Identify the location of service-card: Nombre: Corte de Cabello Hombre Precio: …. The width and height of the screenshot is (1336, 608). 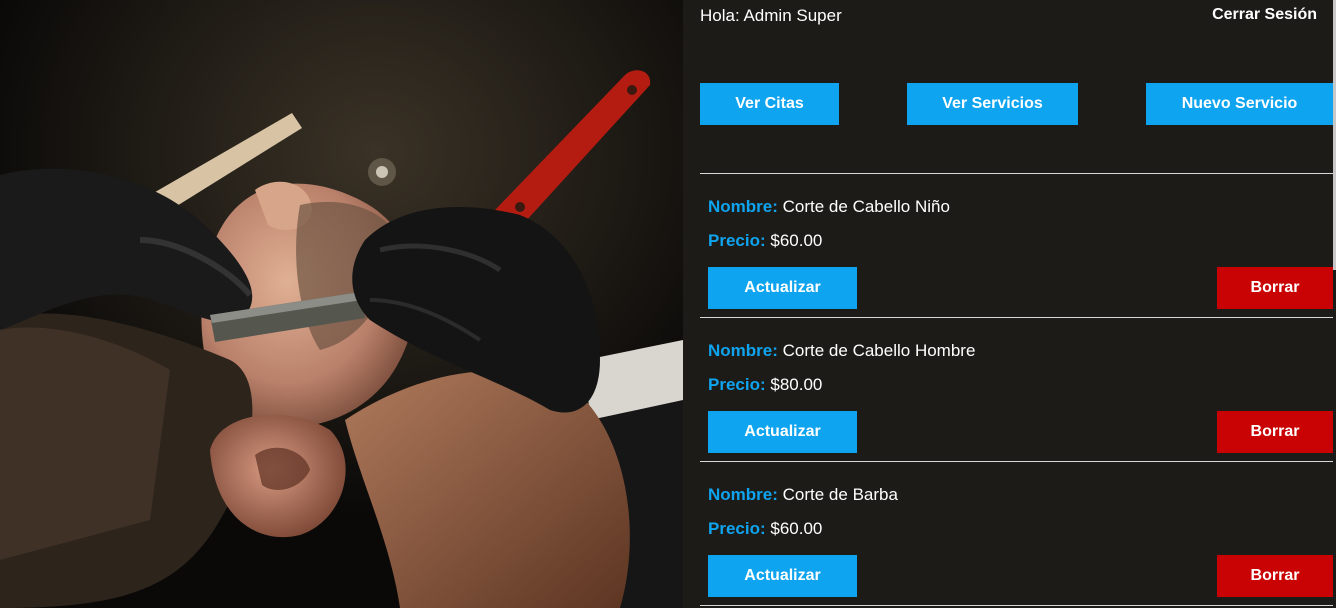
(1016, 389).